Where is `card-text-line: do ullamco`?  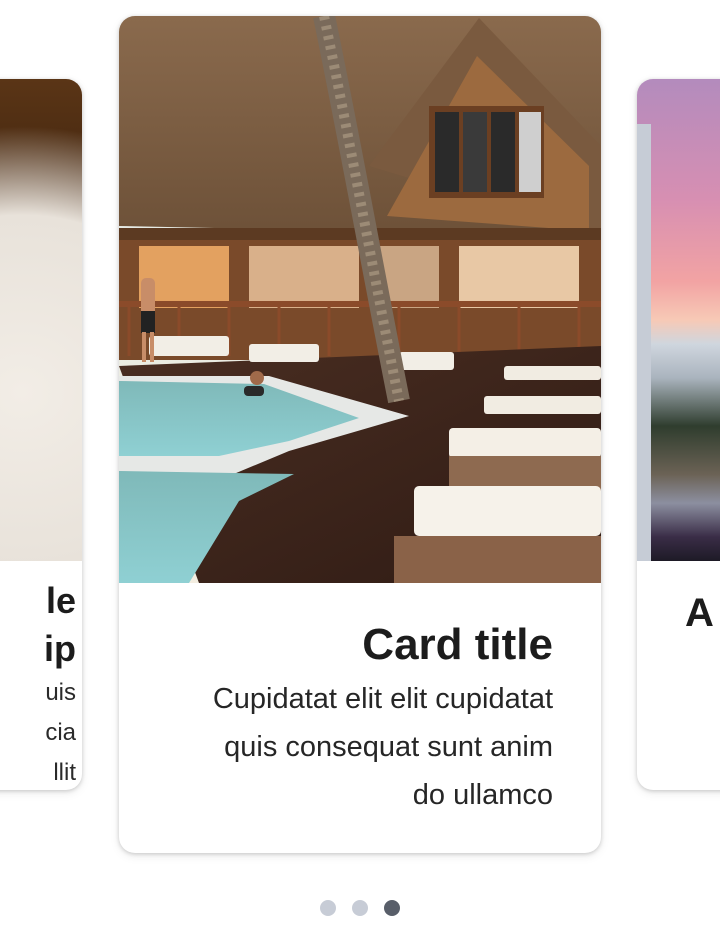
card-text-line: do ullamco is located at coordinates (482, 795).